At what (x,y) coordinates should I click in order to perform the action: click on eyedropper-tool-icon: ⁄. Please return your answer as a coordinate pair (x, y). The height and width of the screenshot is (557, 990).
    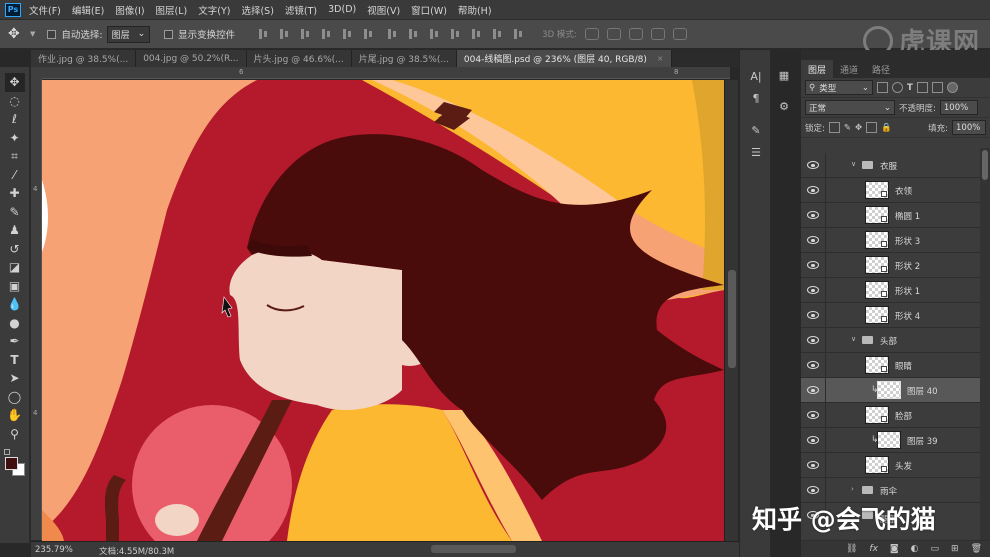
    Looking at the image, I should click on (15, 175).